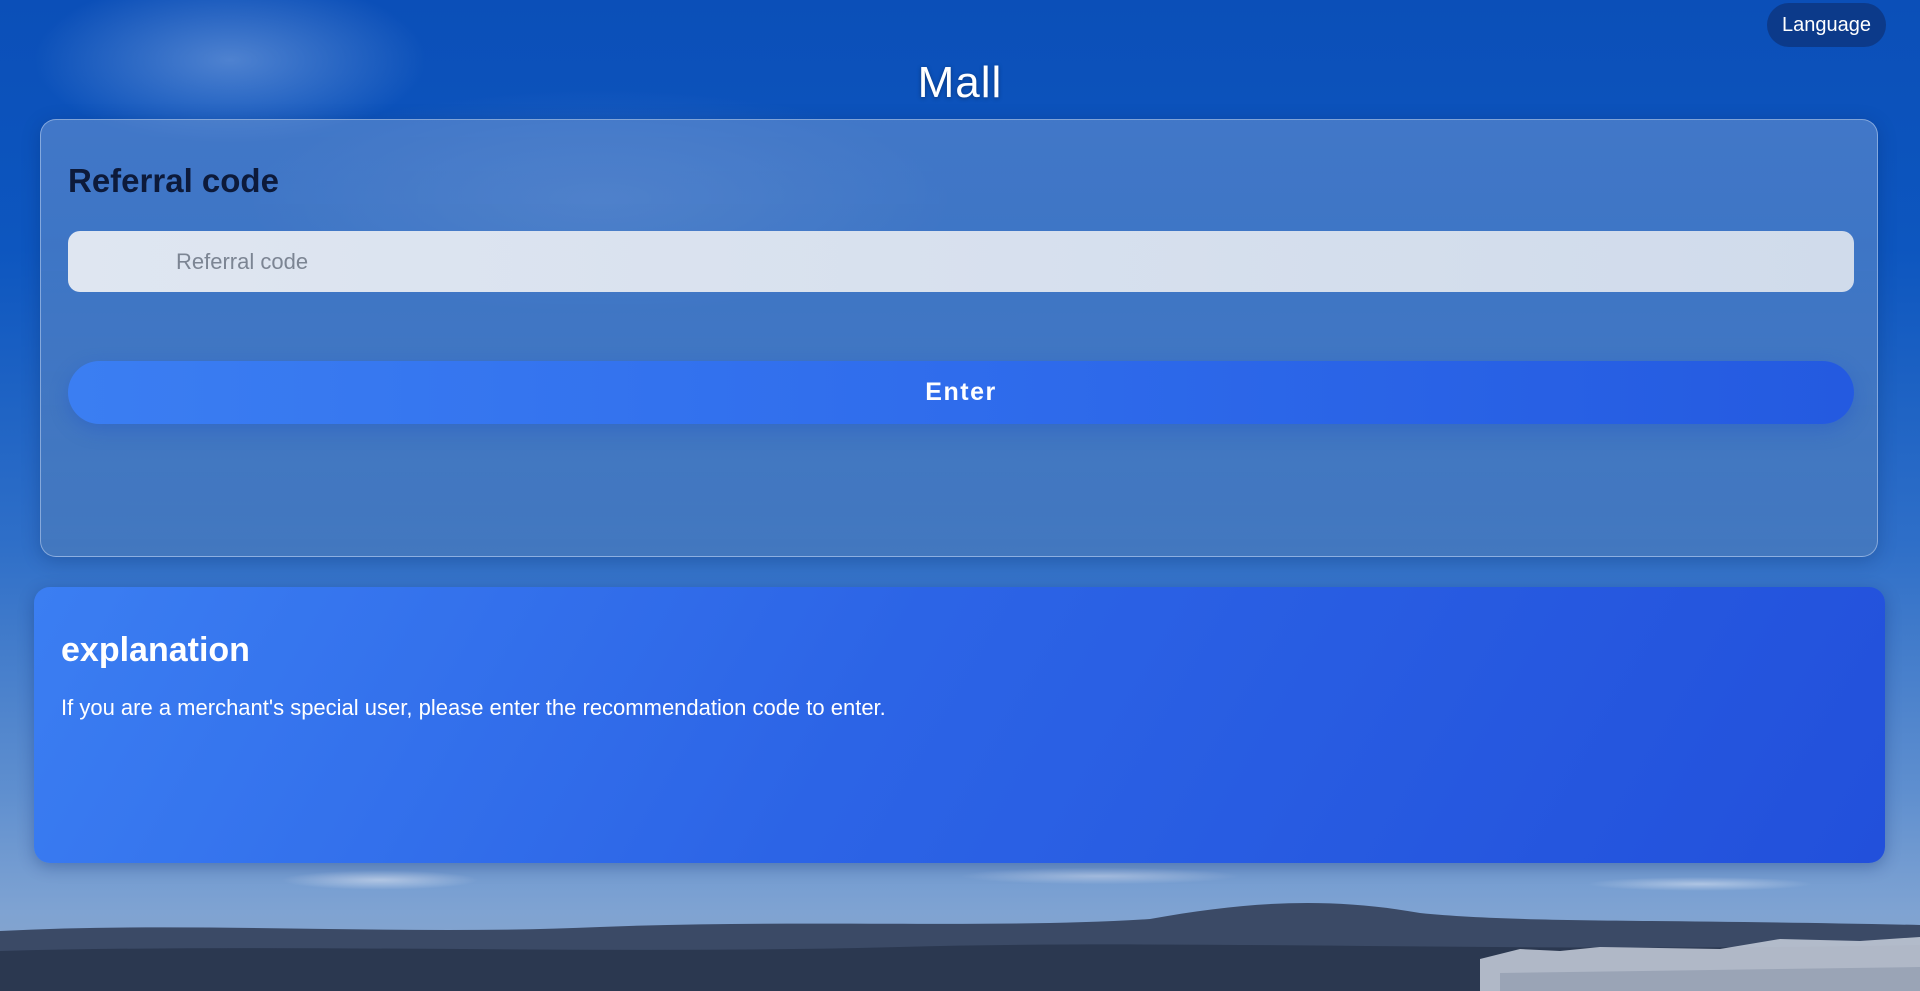 This screenshot has width=1920, height=991. What do you see at coordinates (960, 946) in the screenshot?
I see `hills-landscape` at bounding box center [960, 946].